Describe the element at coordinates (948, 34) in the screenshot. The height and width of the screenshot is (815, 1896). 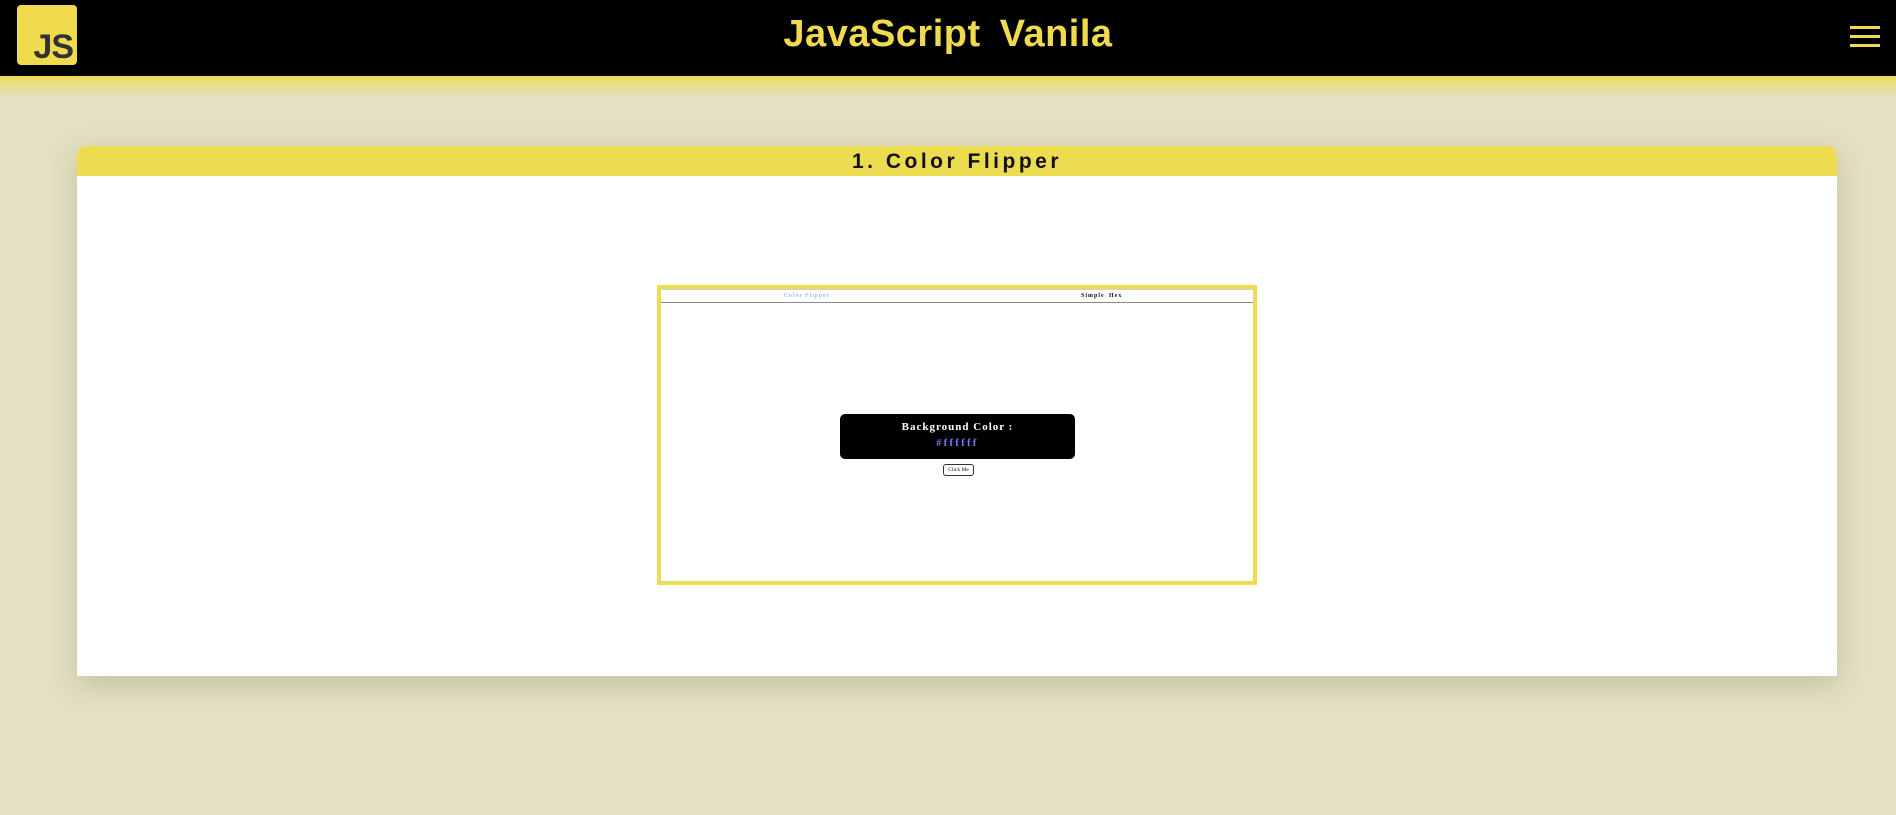
I see `app-title: JavaScript Vanila` at that location.